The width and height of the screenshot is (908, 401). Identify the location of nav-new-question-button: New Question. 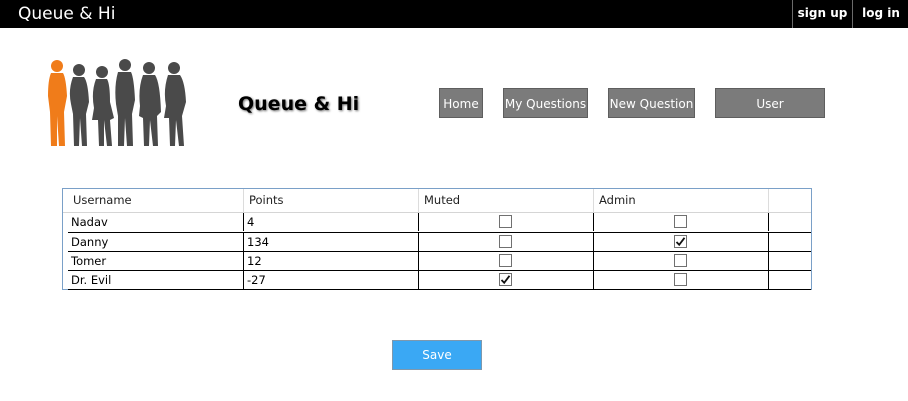
(651, 103).